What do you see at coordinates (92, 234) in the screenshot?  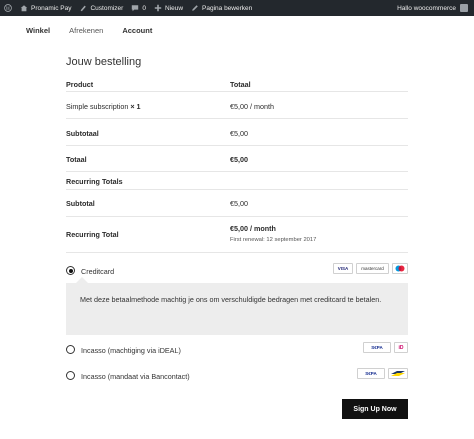 I see `recurring-total-label: Recurring Total` at bounding box center [92, 234].